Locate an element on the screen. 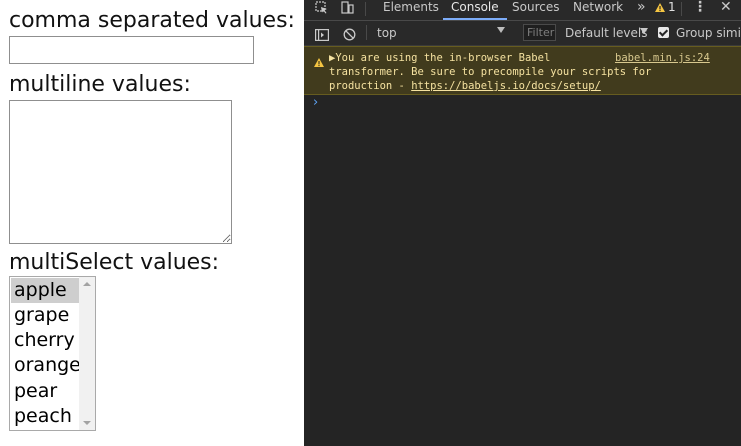 The height and width of the screenshot is (446, 741). multiselect-listbox: apple grape cherry orange pear peach is located at coordinates (52, 353).